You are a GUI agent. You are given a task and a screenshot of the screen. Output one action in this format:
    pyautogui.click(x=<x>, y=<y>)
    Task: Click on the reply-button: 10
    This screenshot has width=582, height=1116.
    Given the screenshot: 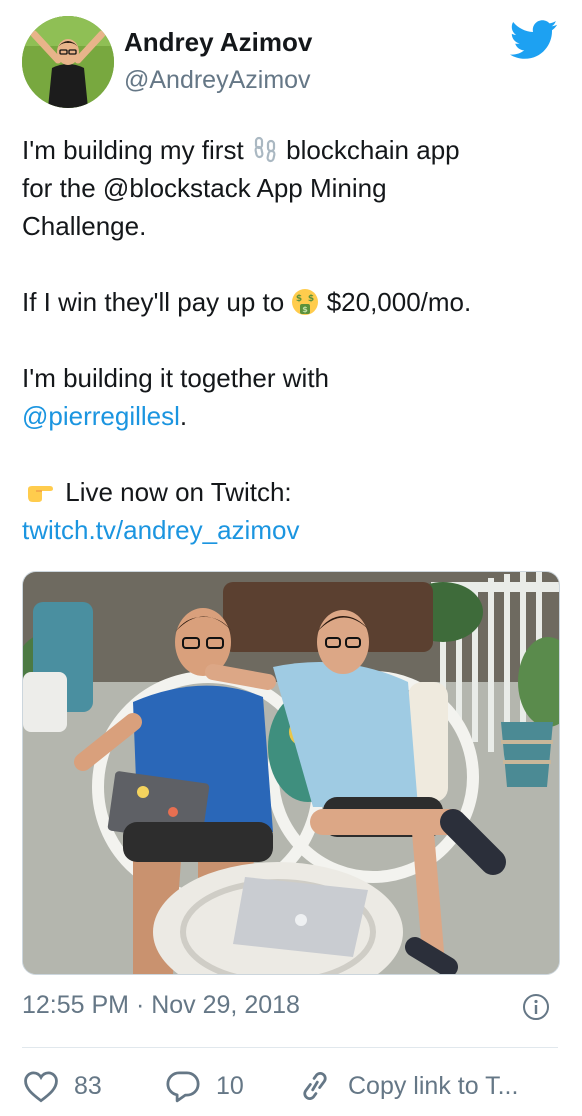 What is the action you would take?
    pyautogui.click(x=204, y=1086)
    